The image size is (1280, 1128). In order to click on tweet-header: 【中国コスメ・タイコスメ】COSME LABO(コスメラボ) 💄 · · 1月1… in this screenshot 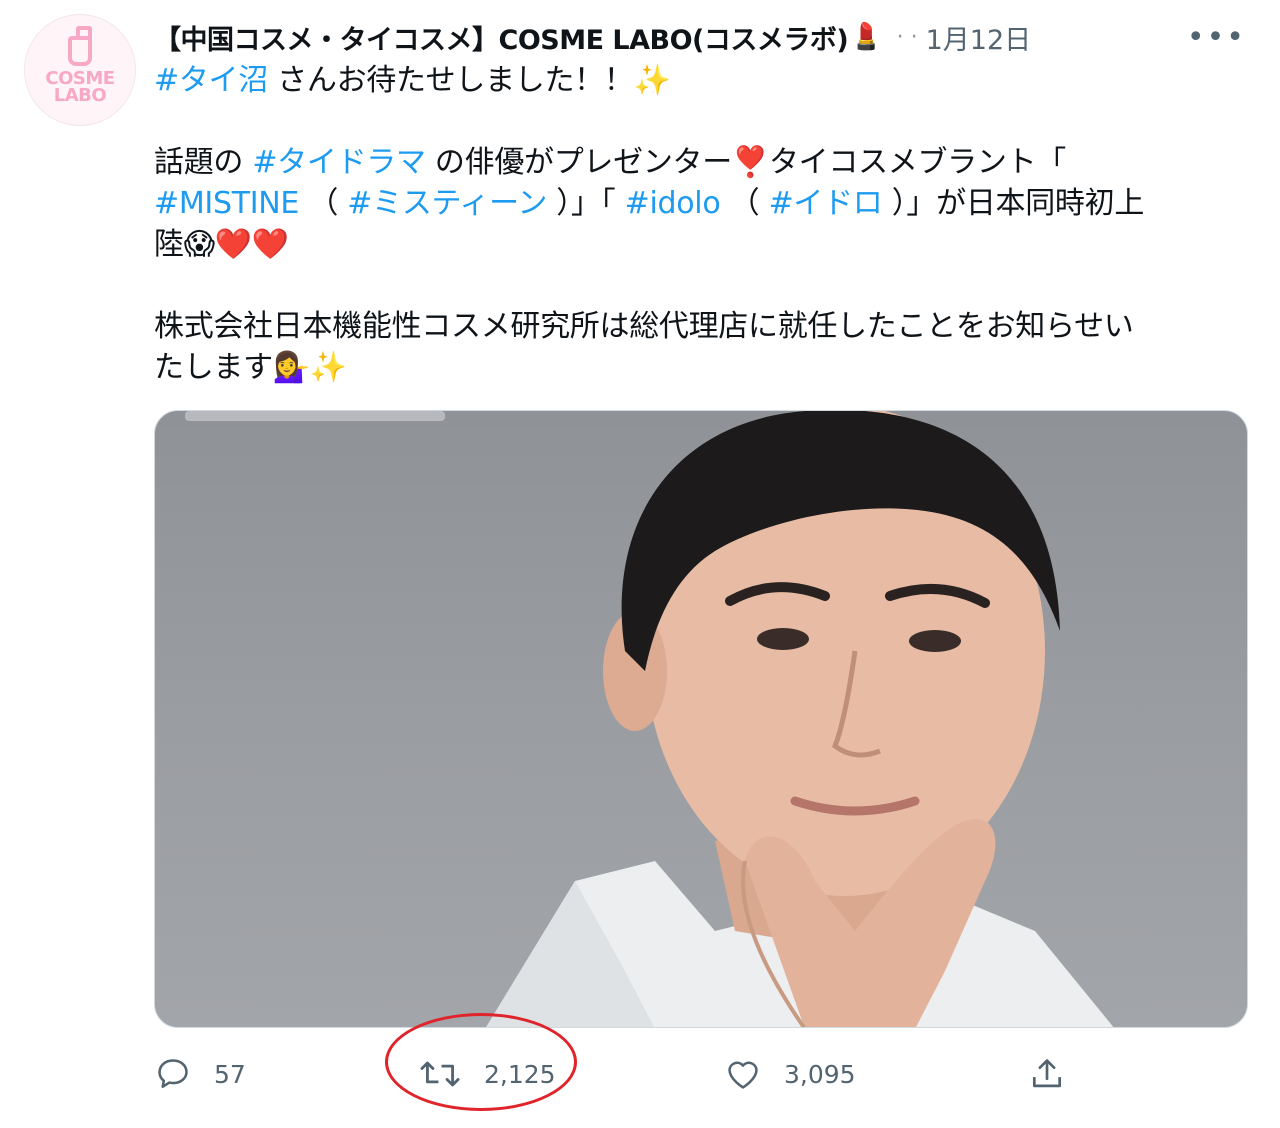, I will do `click(707, 37)`.